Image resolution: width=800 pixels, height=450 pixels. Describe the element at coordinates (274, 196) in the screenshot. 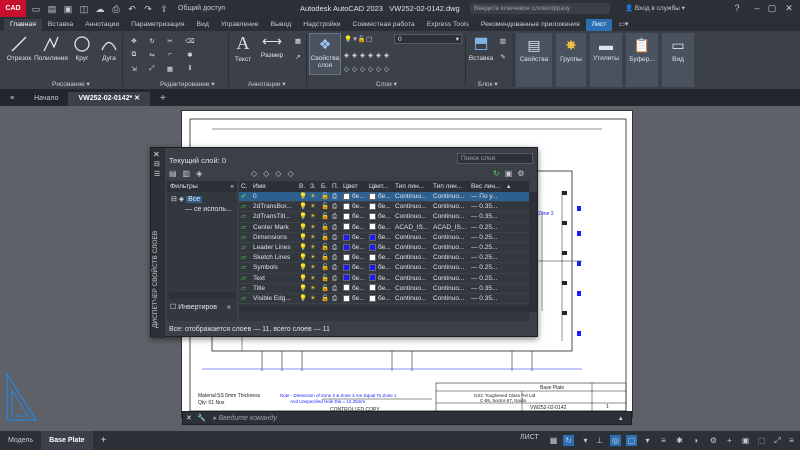

I see `layer-name: 0` at that location.